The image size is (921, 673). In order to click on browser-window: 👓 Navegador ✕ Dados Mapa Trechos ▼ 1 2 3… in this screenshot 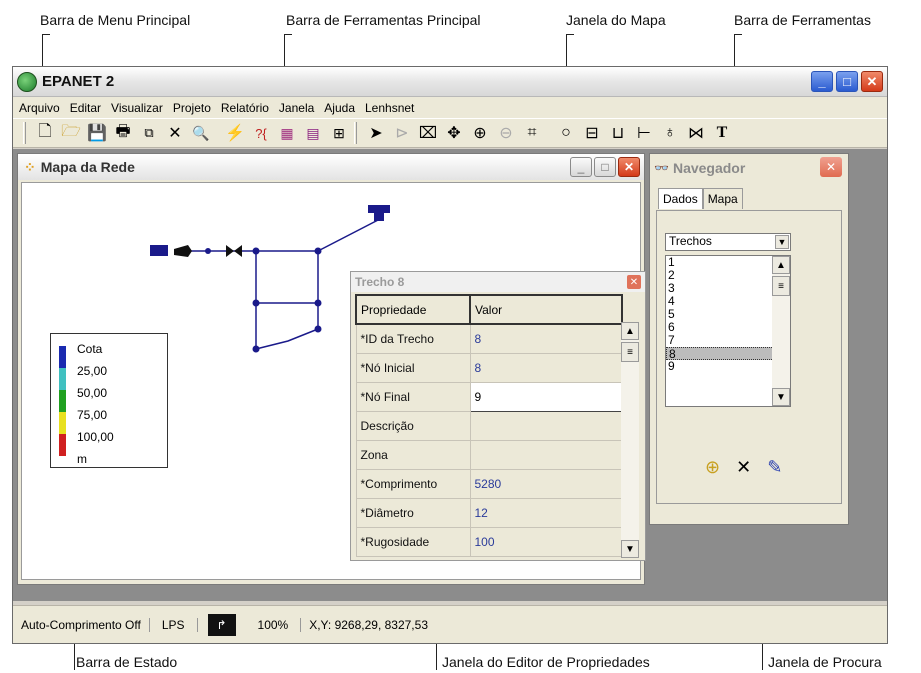, I will do `click(749, 339)`.